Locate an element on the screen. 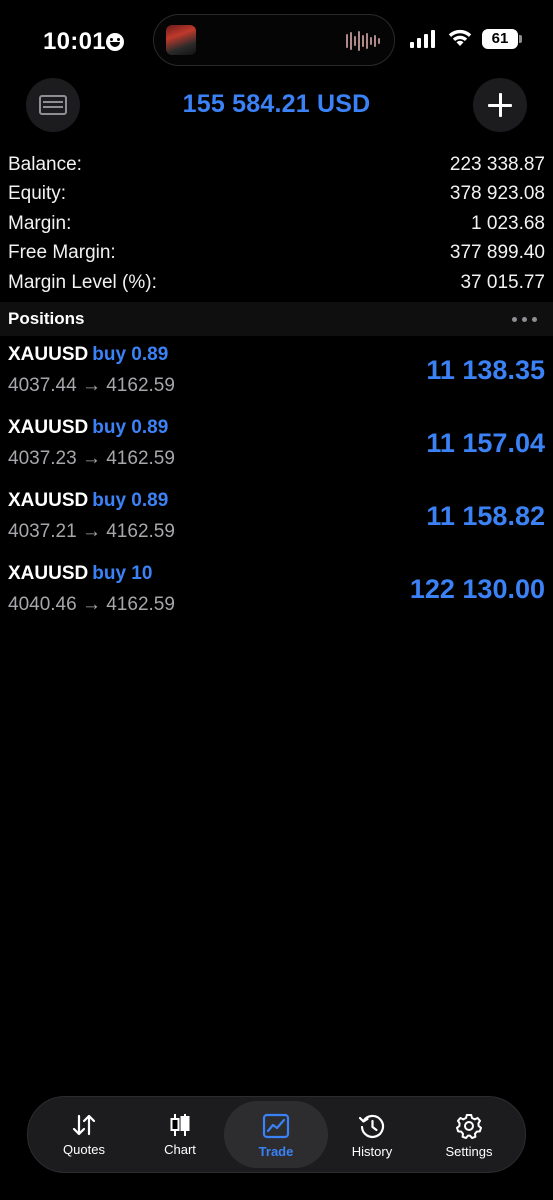 Image resolution: width=553 pixels, height=1200 pixels. wifi-icon is located at coordinates (460, 37).